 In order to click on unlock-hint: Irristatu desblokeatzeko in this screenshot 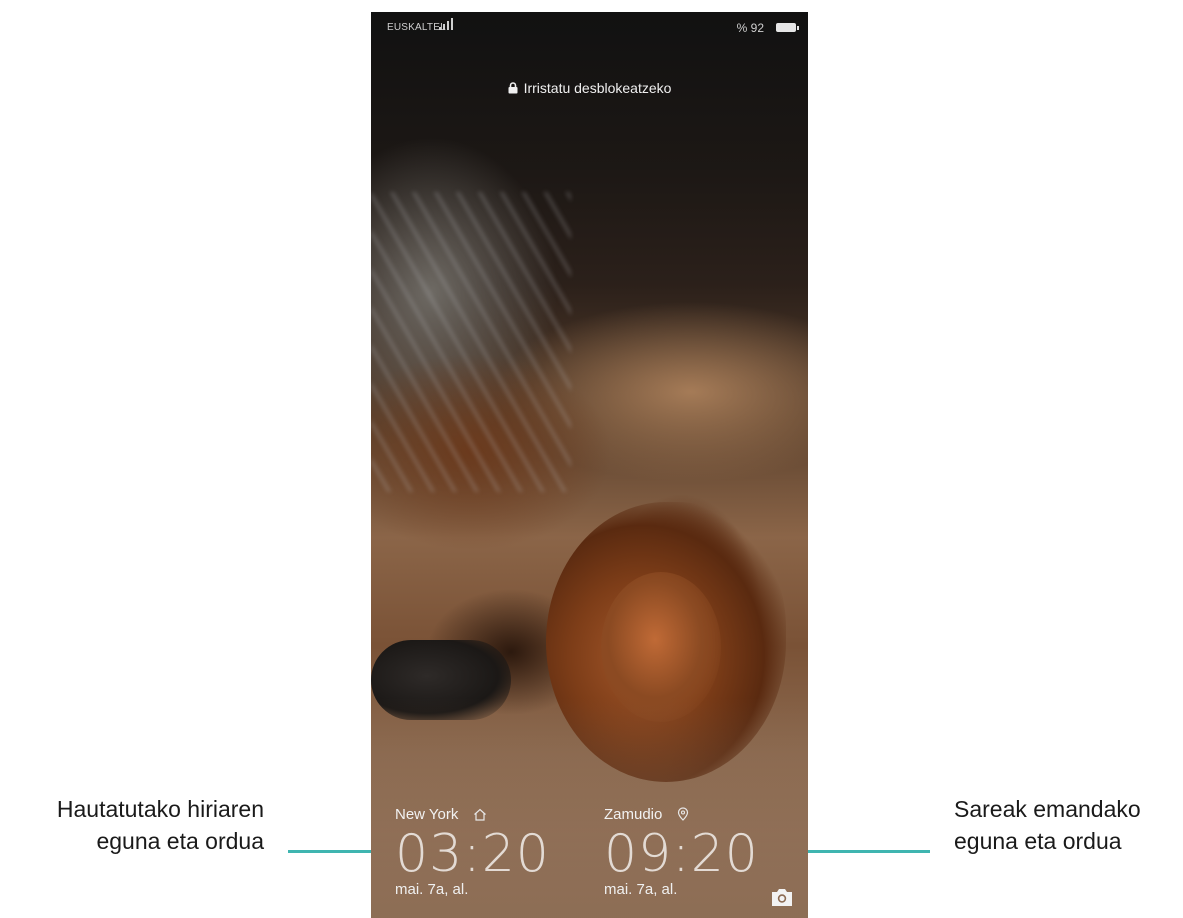, I will do `click(589, 88)`.